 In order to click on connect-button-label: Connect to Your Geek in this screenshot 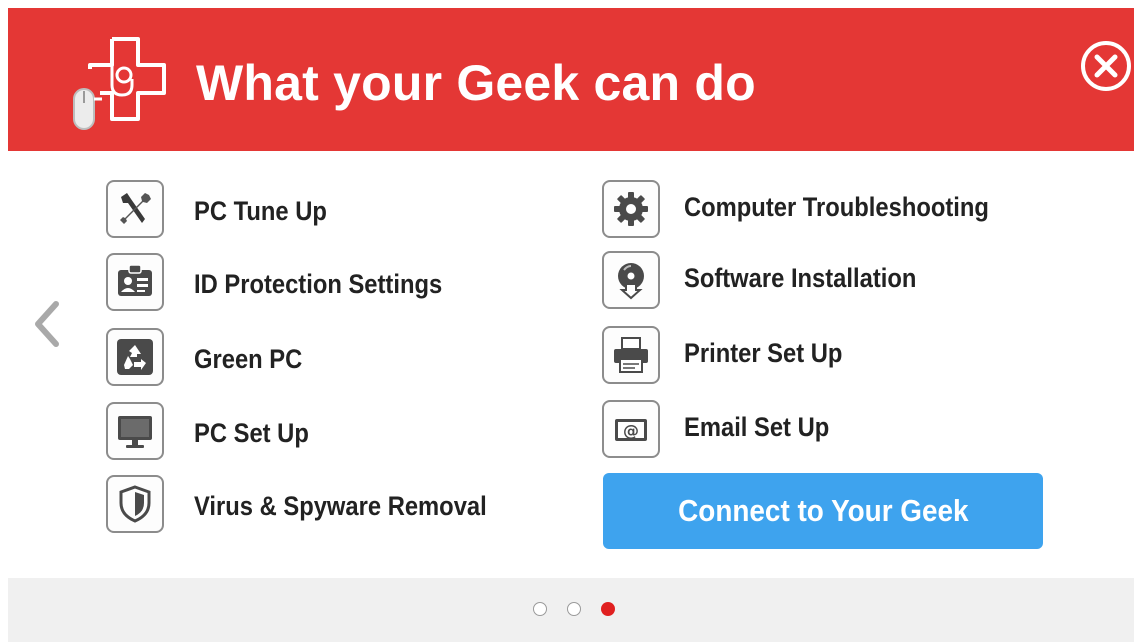, I will do `click(823, 510)`.